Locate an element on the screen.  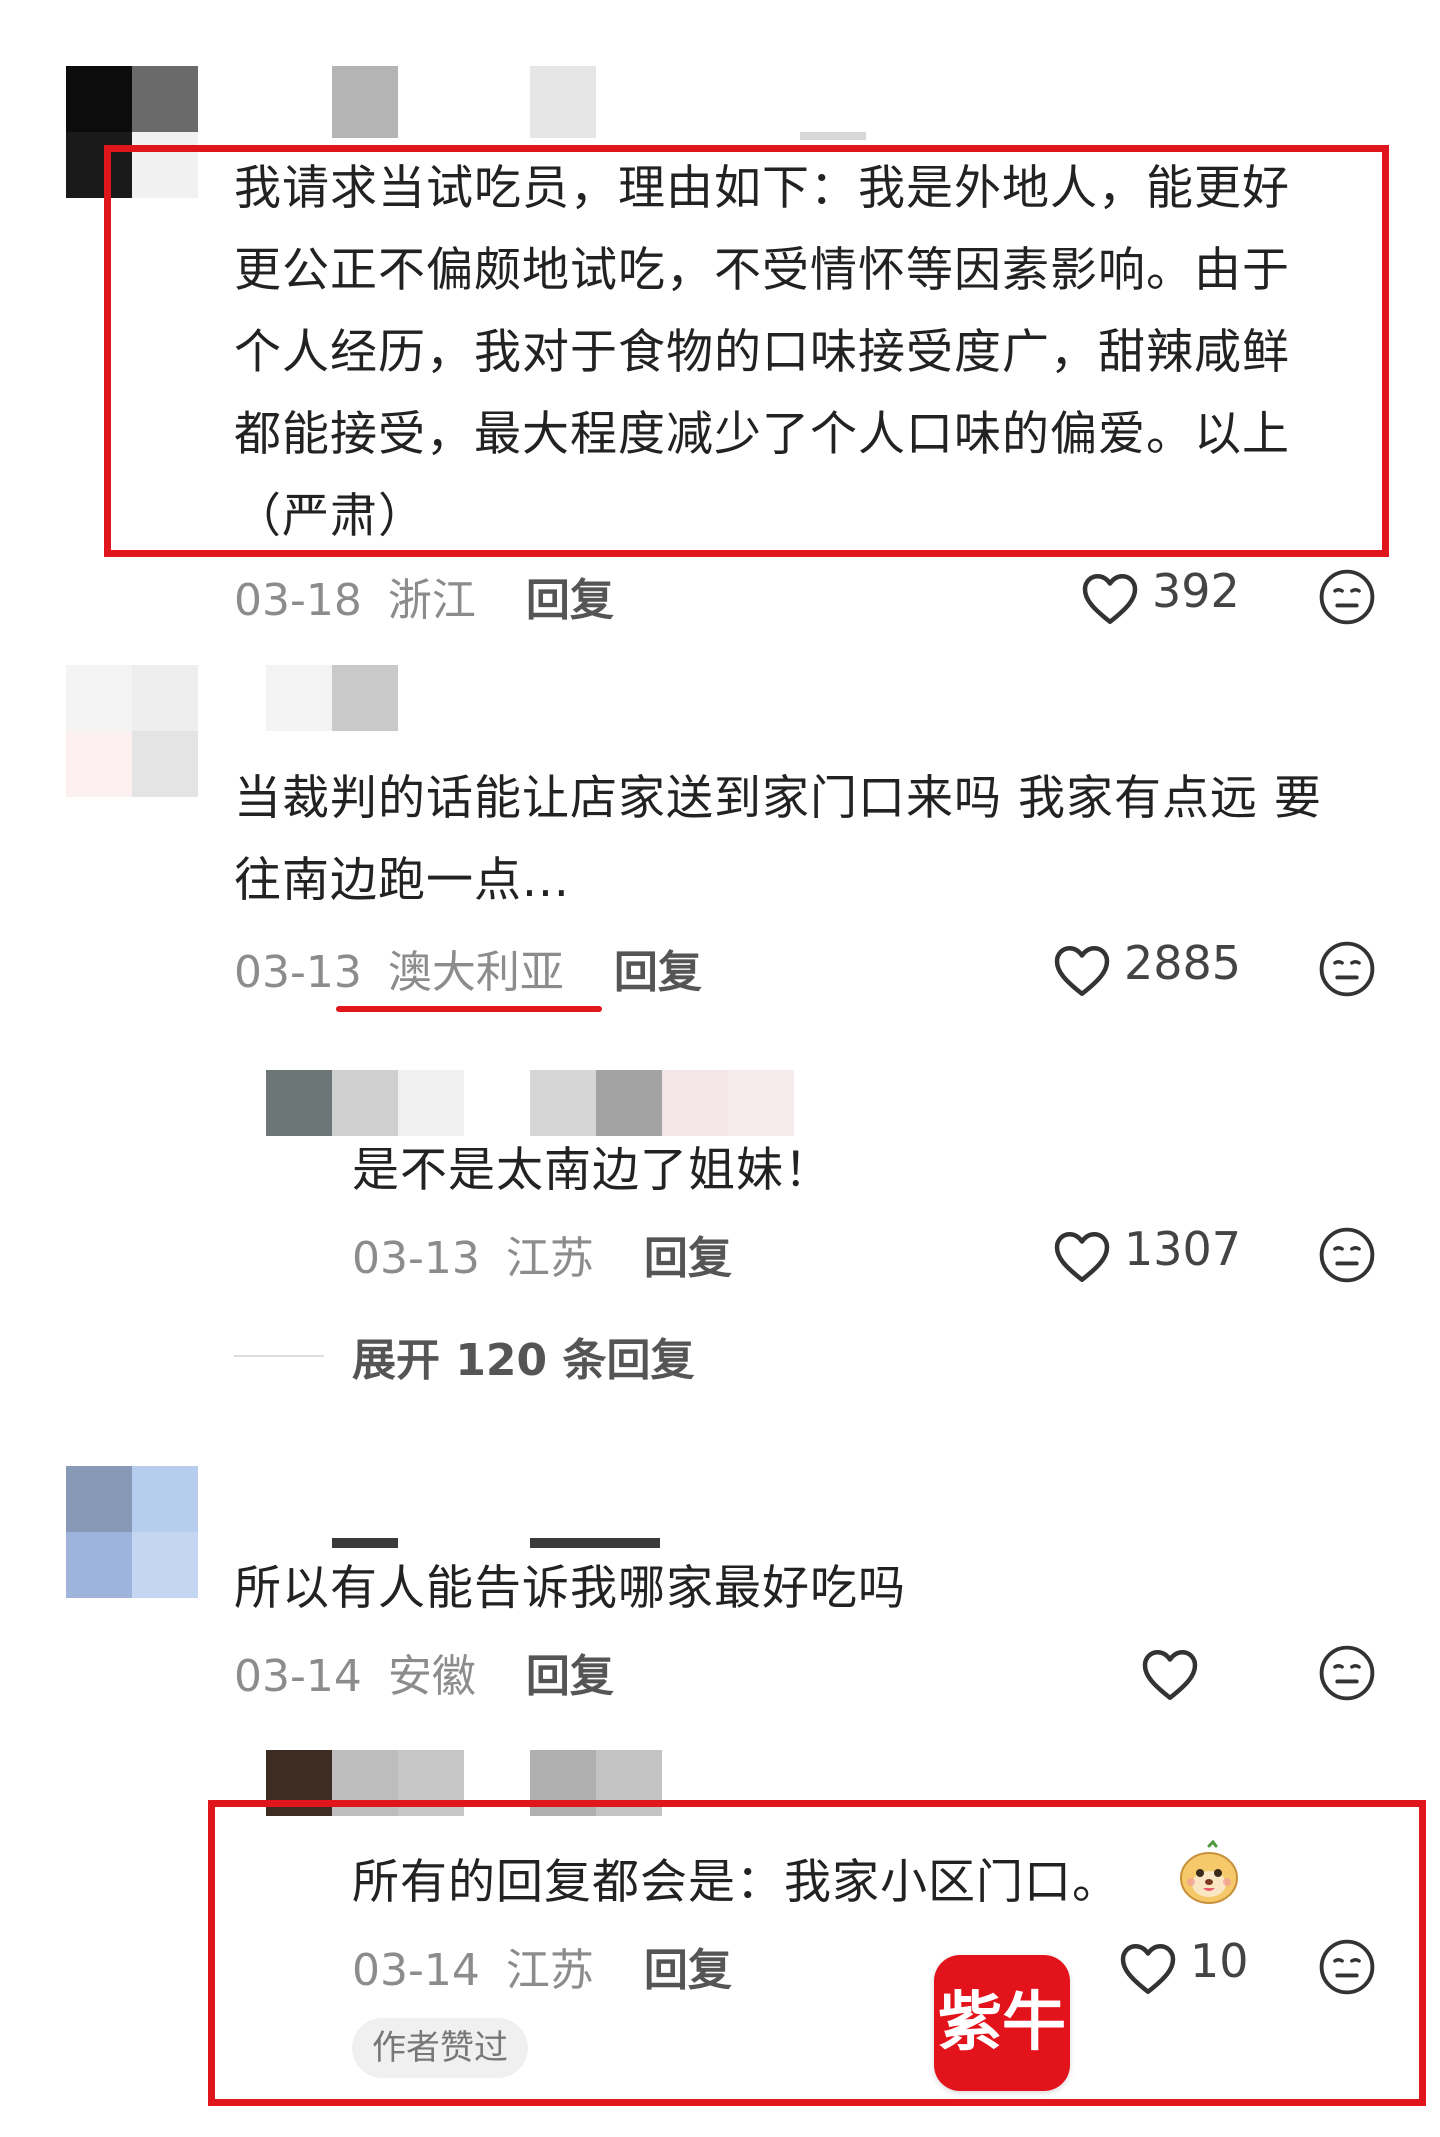
reply-meta: 03-14 江苏 回复 is located at coordinates (542, 1966).